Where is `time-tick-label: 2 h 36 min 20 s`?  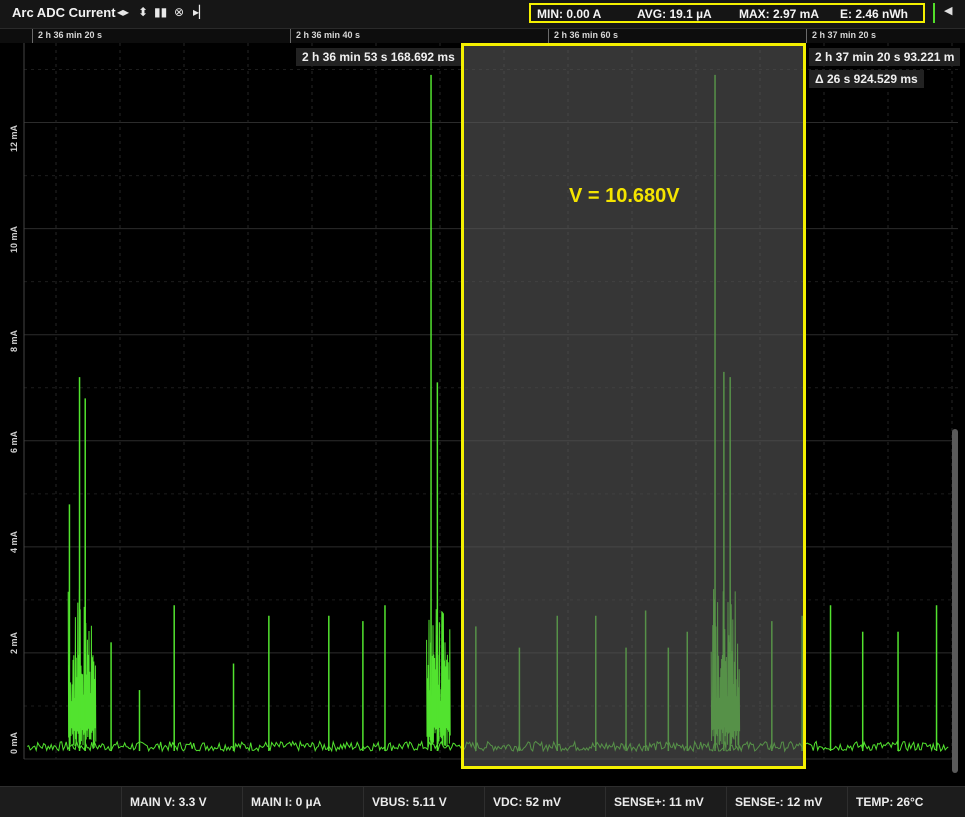
time-tick-label: 2 h 36 min 20 s is located at coordinates (70, 35).